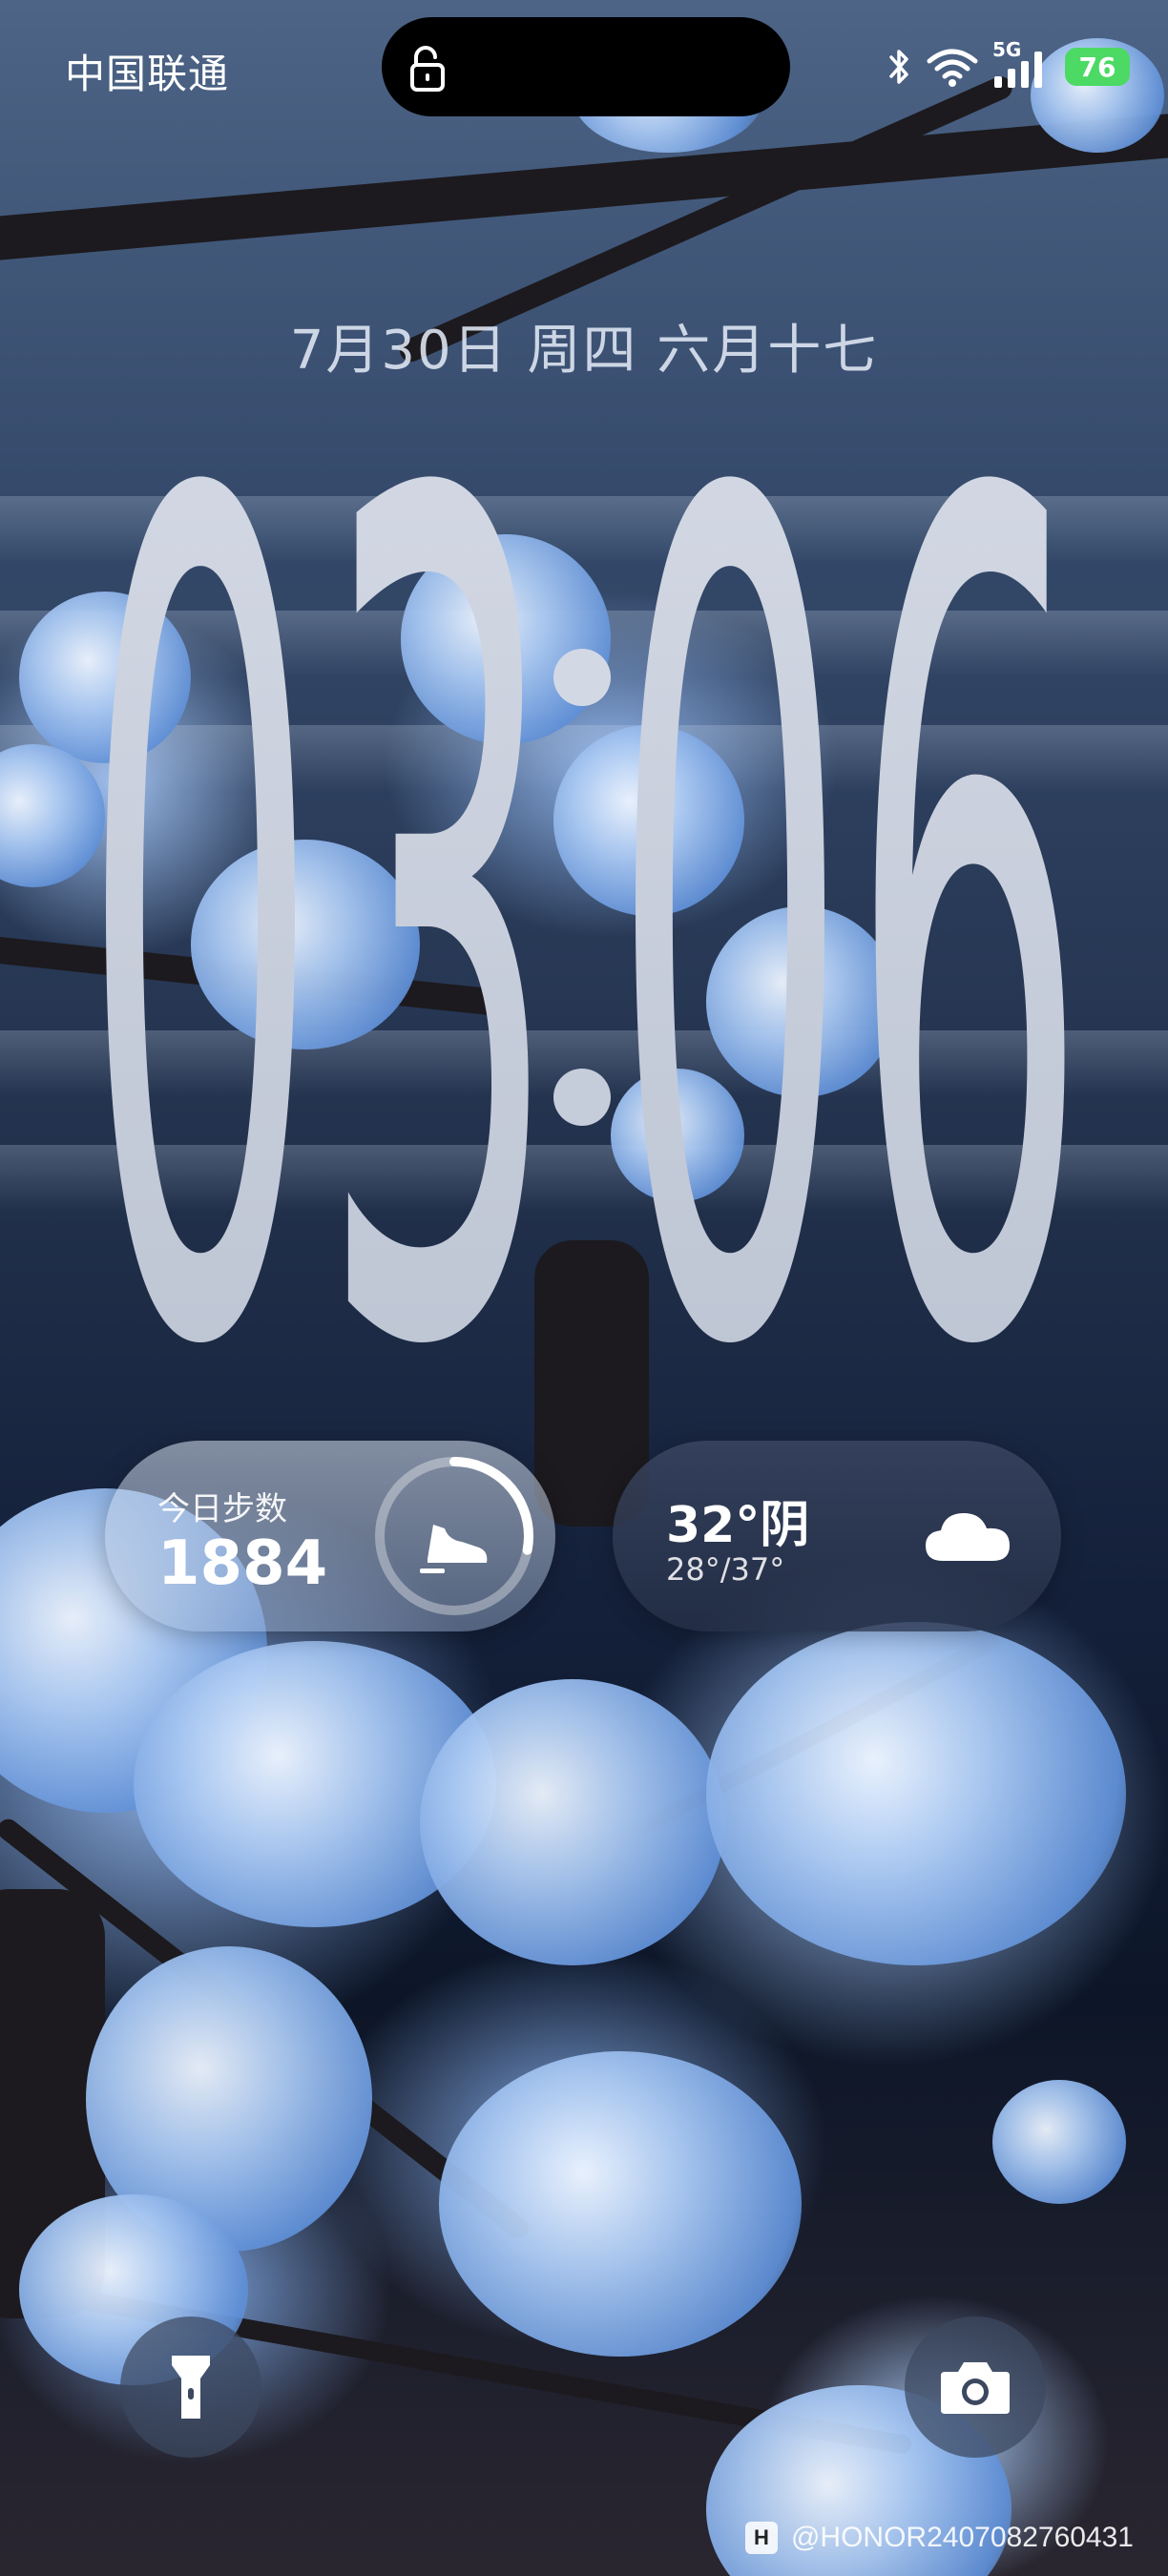  Describe the element at coordinates (584, 351) in the screenshot. I see `lock-screen-date: 7月30日 周四 六月十七` at that location.